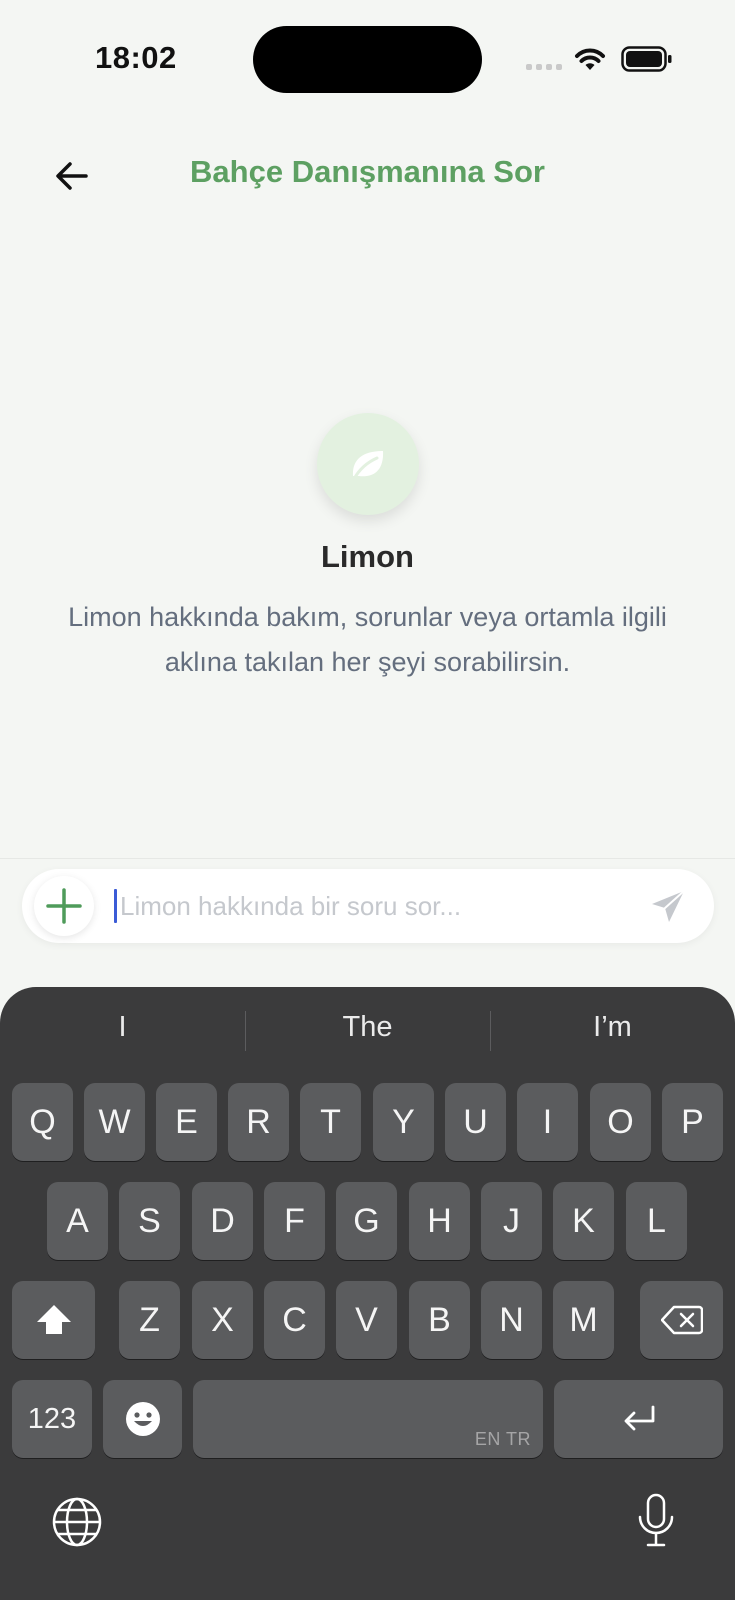  Describe the element at coordinates (439, 1221) in the screenshot. I see `key: H` at that location.